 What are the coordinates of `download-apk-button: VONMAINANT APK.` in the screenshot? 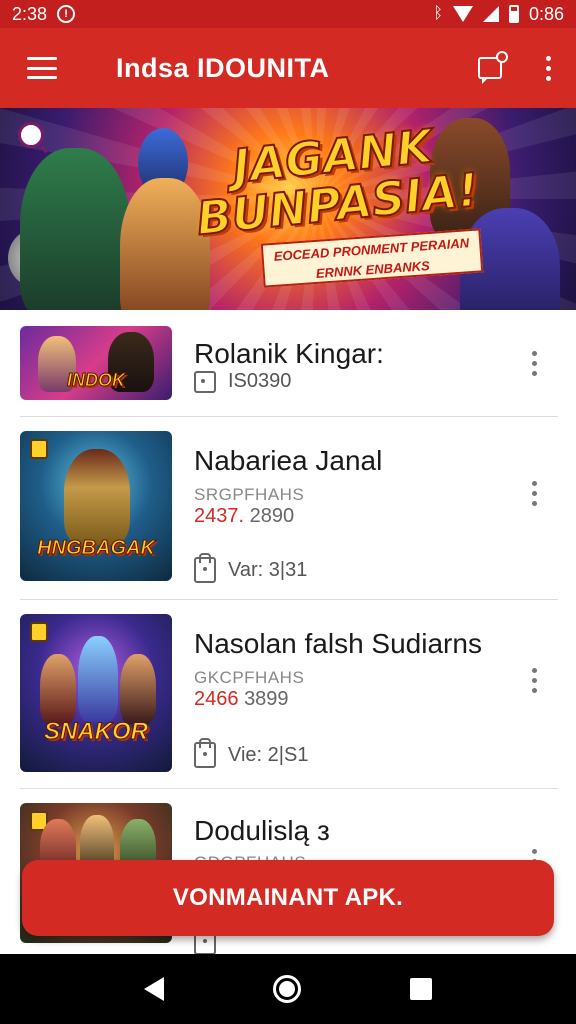 It's located at (288, 898).